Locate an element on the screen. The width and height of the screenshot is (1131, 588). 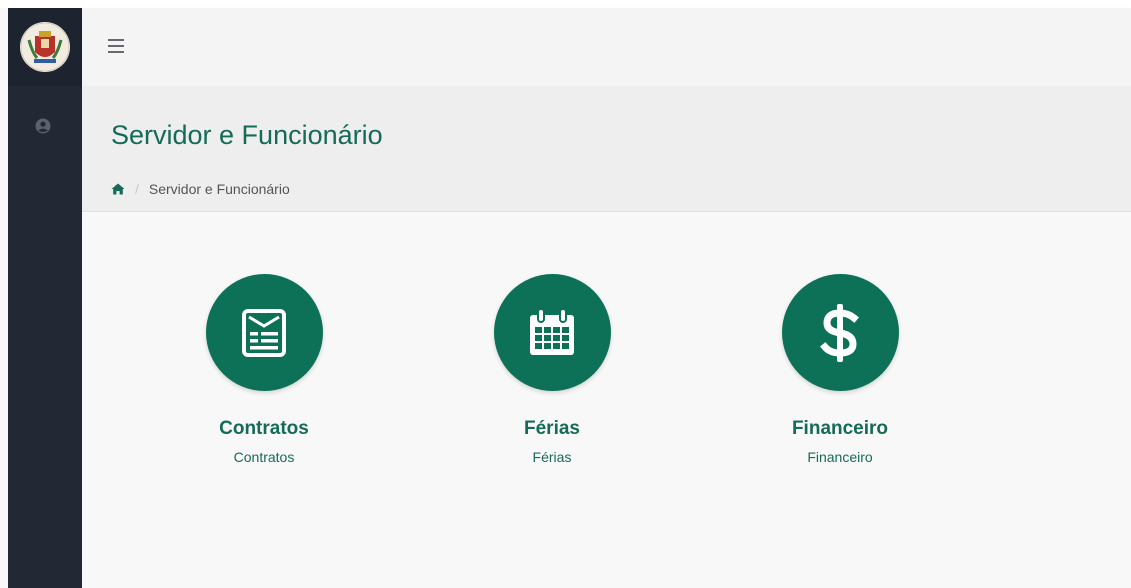
breadcrumb-current: Servidor e Funcionário is located at coordinates (219, 189).